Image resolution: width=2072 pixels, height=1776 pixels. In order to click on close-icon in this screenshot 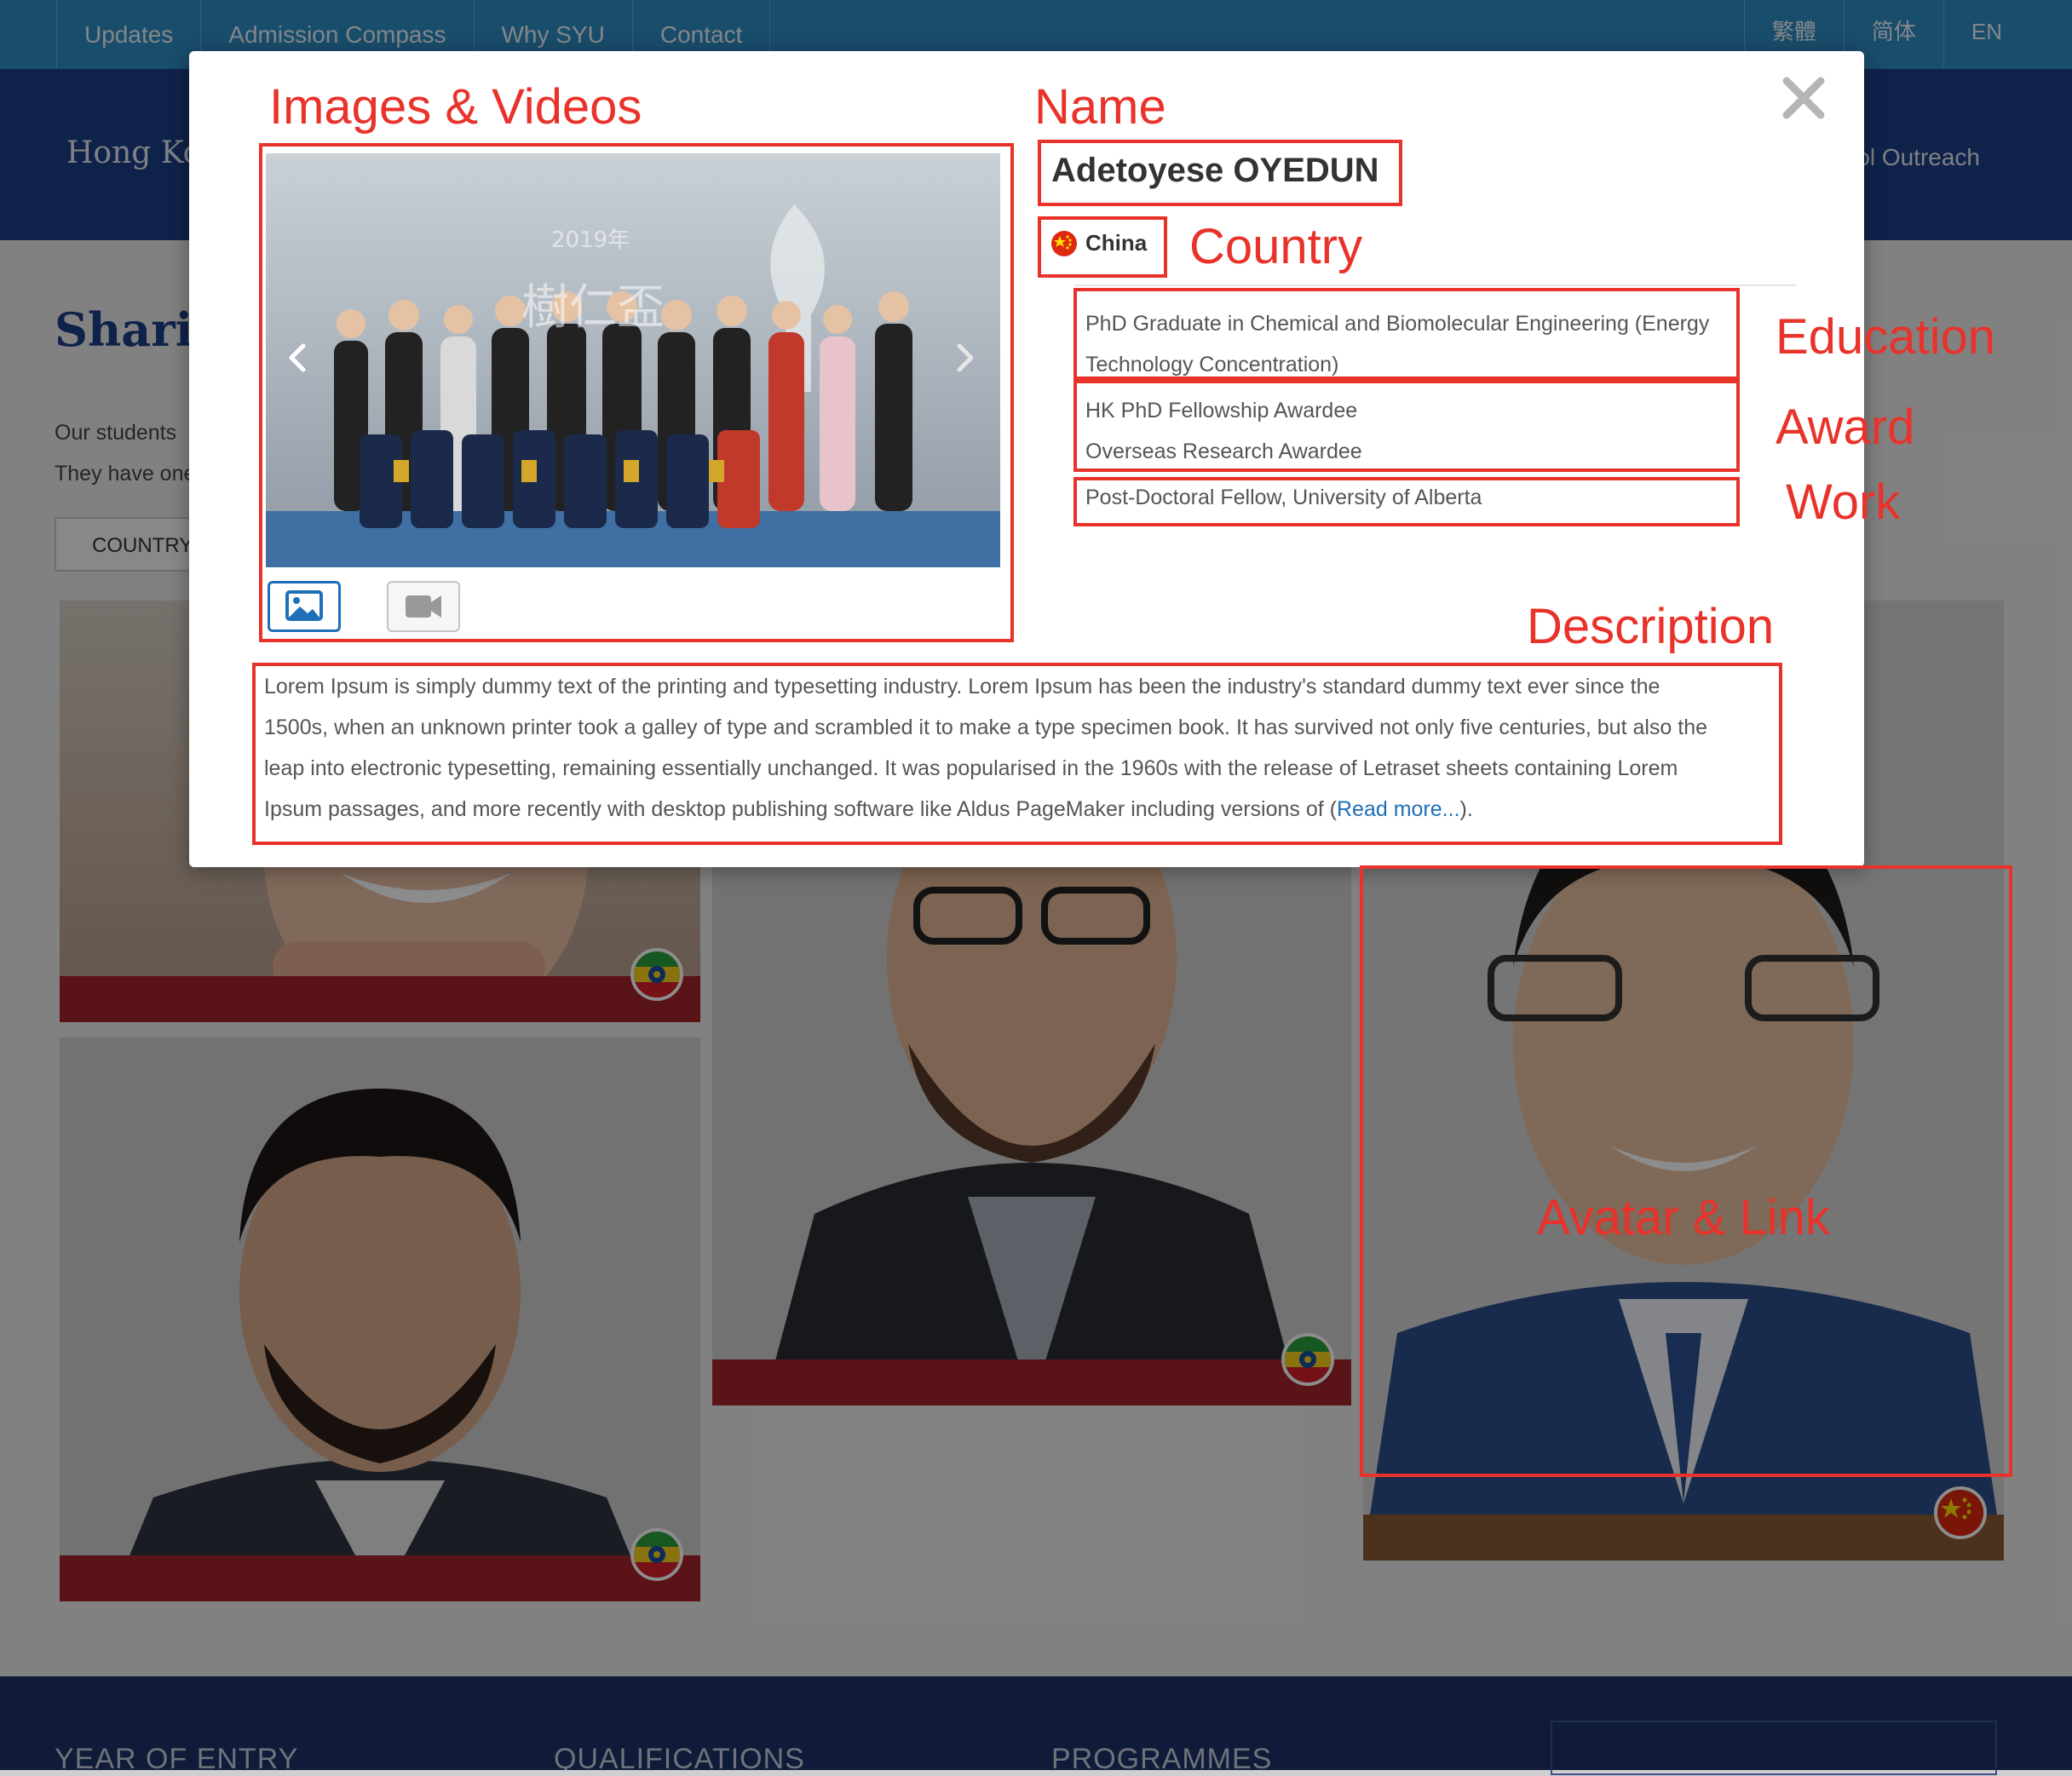, I will do `click(1804, 98)`.